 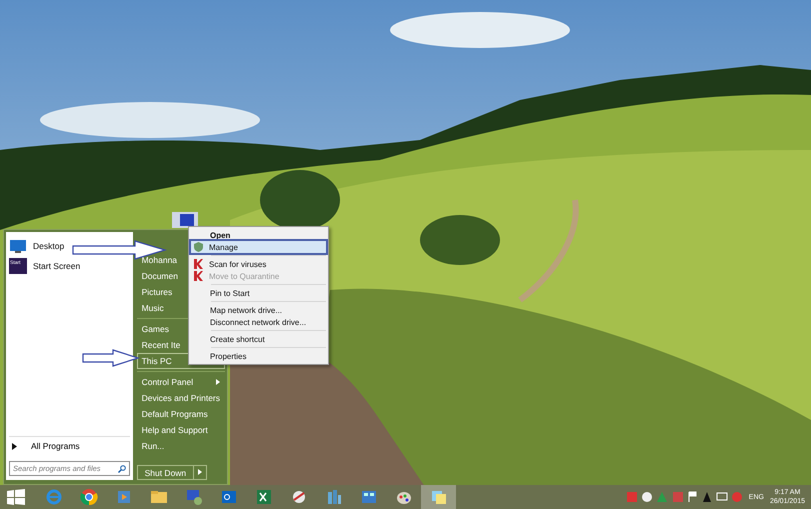 What do you see at coordinates (223, 247) in the screenshot?
I see `context-menu-item-label: Manage` at bounding box center [223, 247].